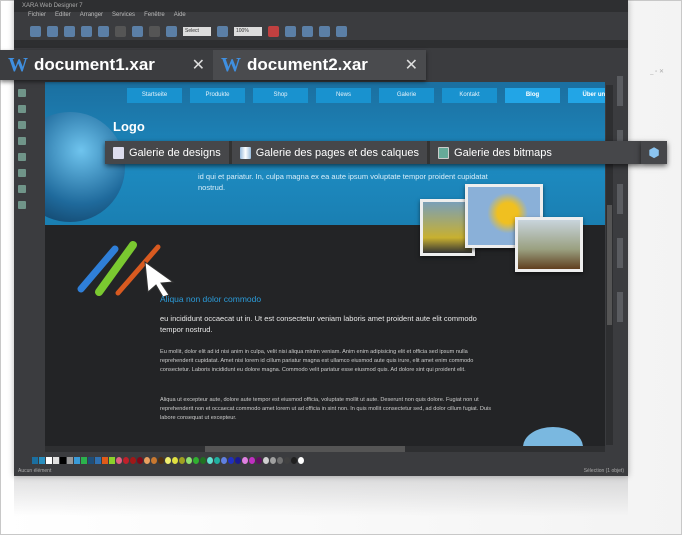 The image size is (682, 535). I want to click on preview-icon, so click(290, 31).